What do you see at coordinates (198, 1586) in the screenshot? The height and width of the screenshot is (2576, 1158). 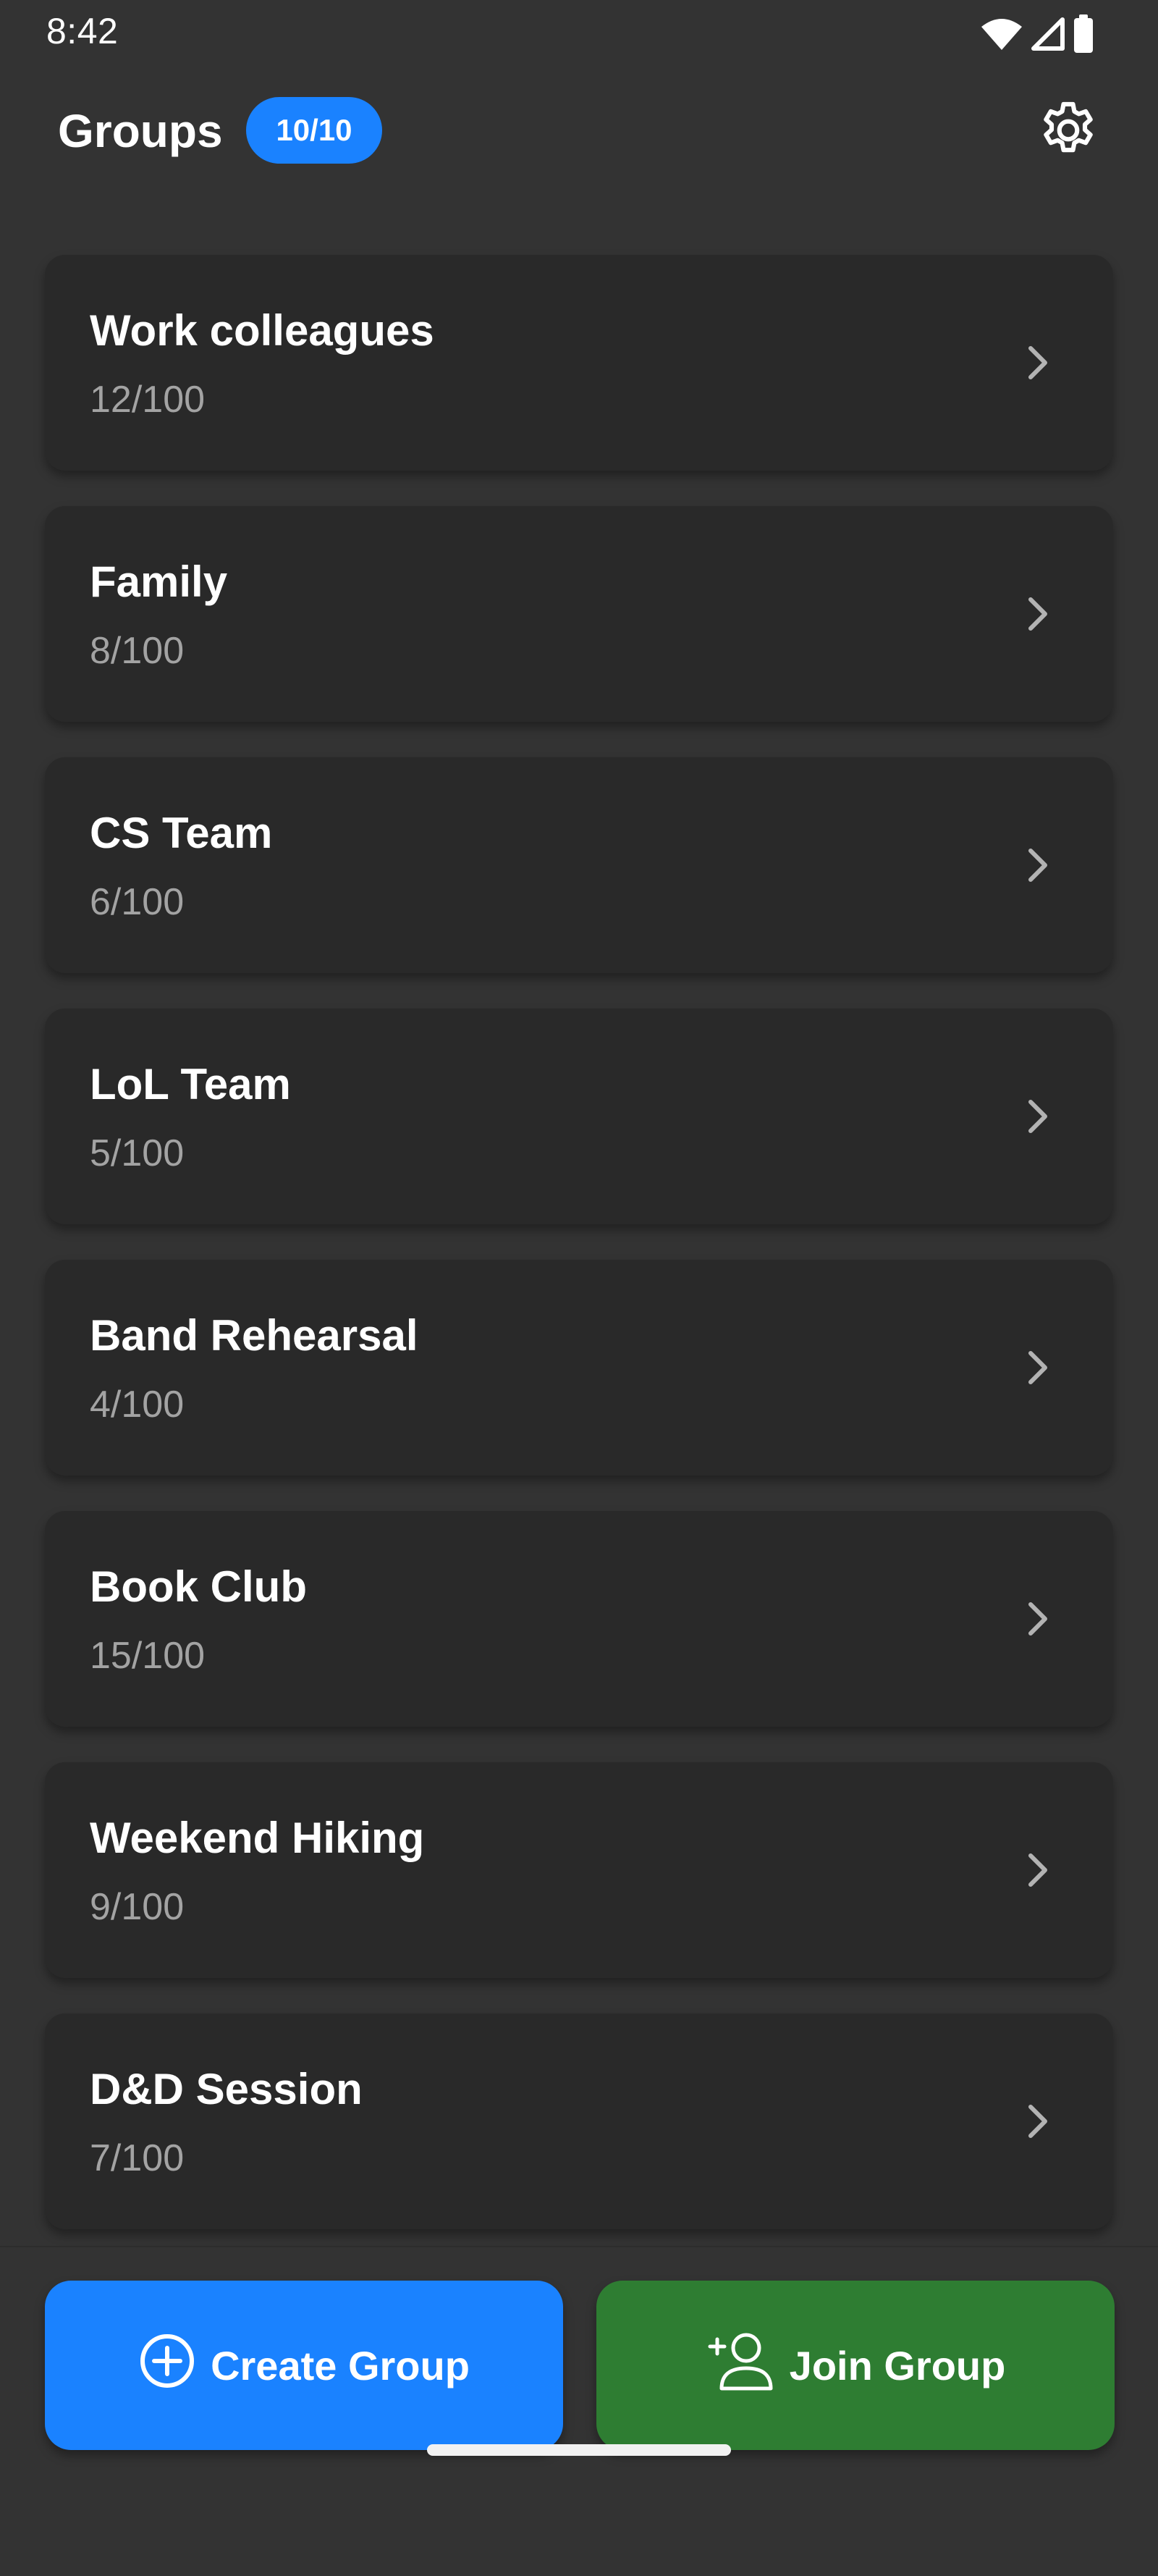 I see `group-name: Book Club` at bounding box center [198, 1586].